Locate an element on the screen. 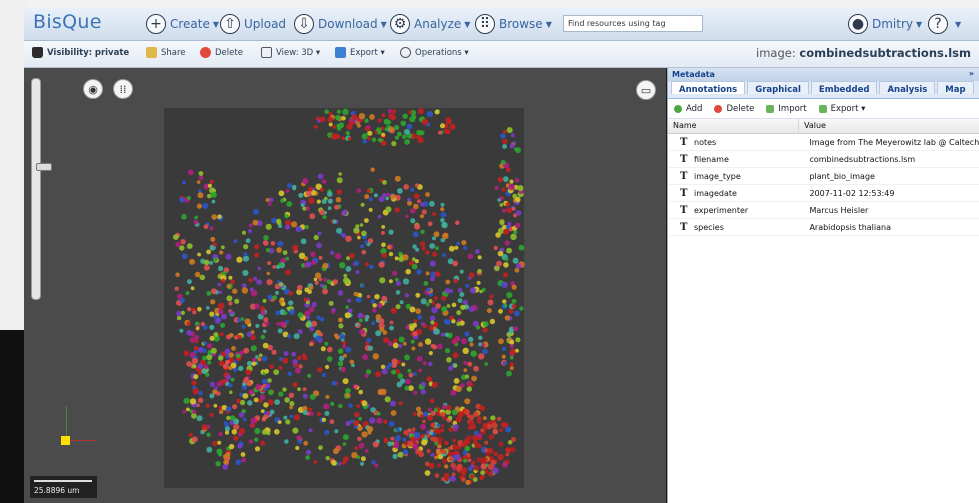 This screenshot has height=503, width=979. share-button: Share is located at coordinates (166, 52).